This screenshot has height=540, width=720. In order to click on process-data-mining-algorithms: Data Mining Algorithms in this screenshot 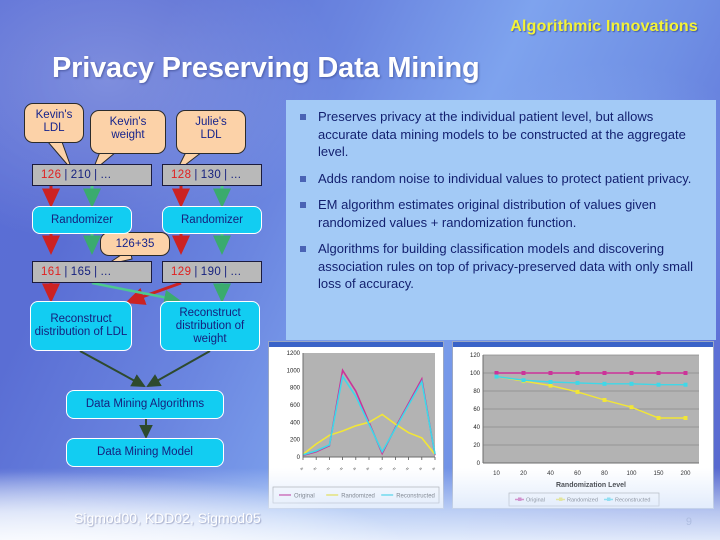, I will do `click(145, 404)`.